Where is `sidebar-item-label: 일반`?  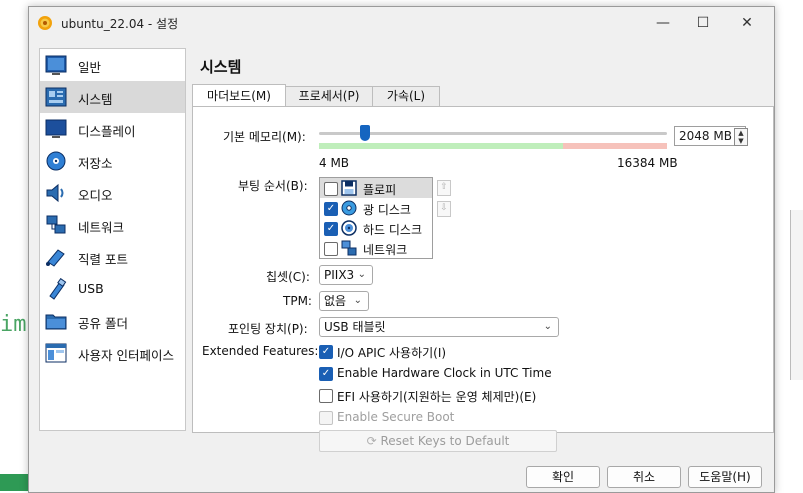
sidebar-item-label: 일반 is located at coordinates (90, 67).